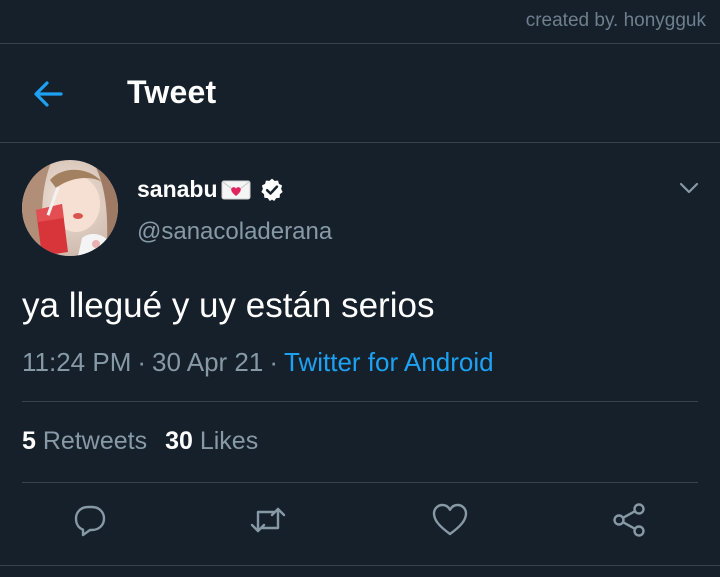 The width and height of the screenshot is (720, 577). Describe the element at coordinates (172, 92) in the screenshot. I see `page-title: Tweet` at that location.